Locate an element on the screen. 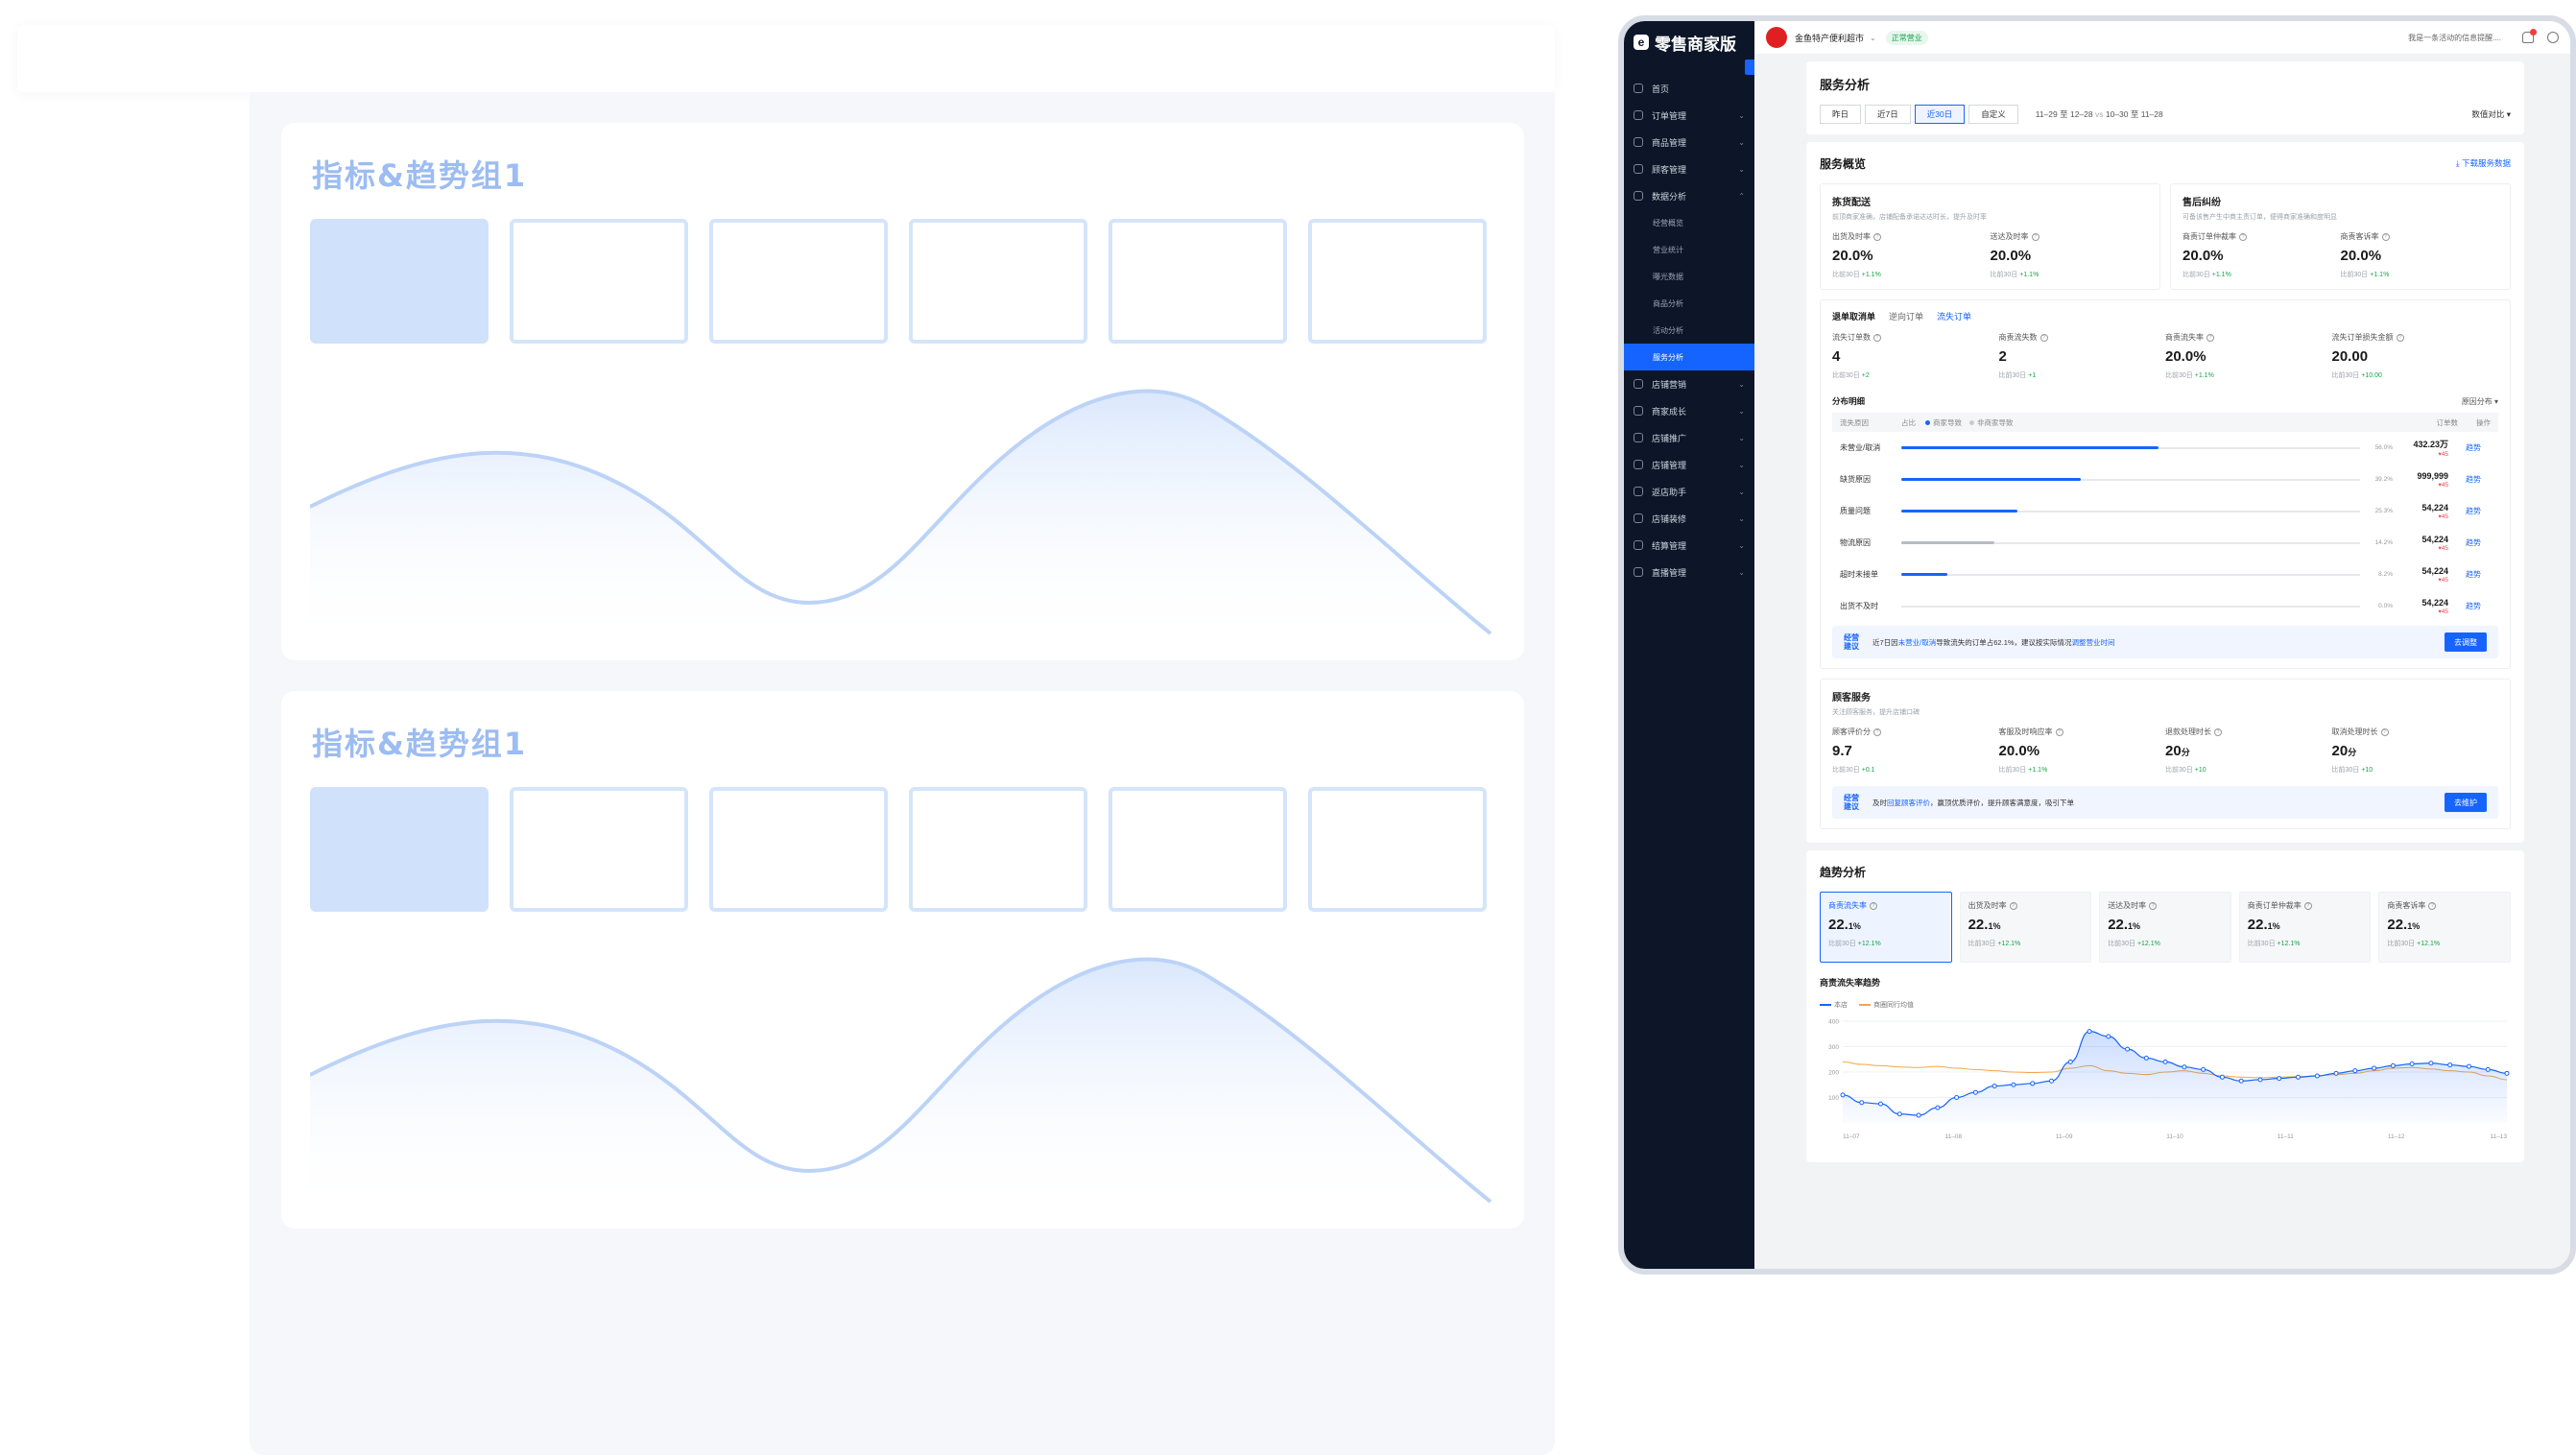  metric-item: 流失订单损失金额? 20.00 比前30日 +10.00 is located at coordinates (2415, 356).